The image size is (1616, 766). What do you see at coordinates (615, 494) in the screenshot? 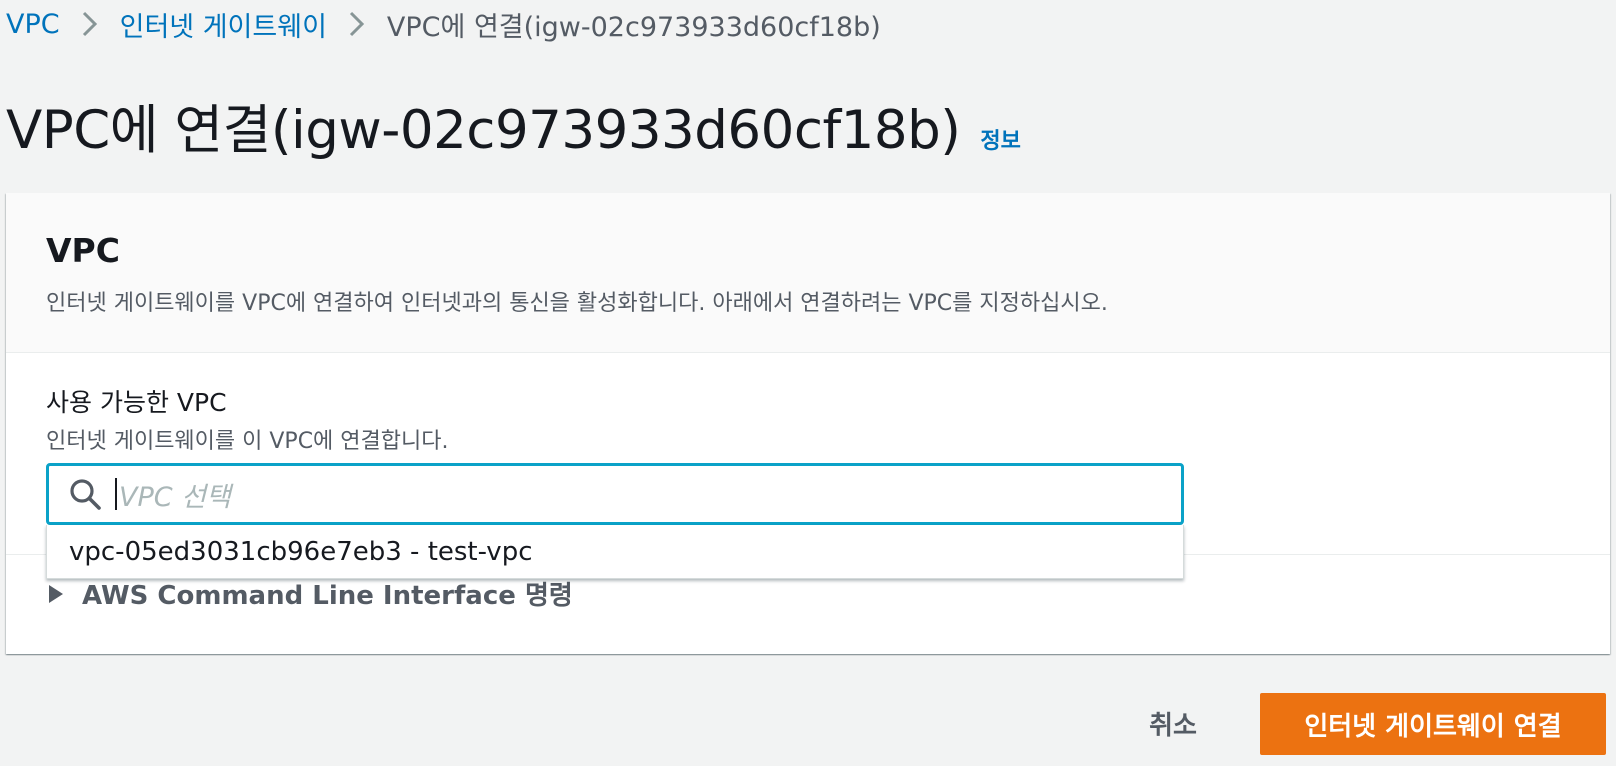
I see `vpc-select-input: VPC 선택` at bounding box center [615, 494].